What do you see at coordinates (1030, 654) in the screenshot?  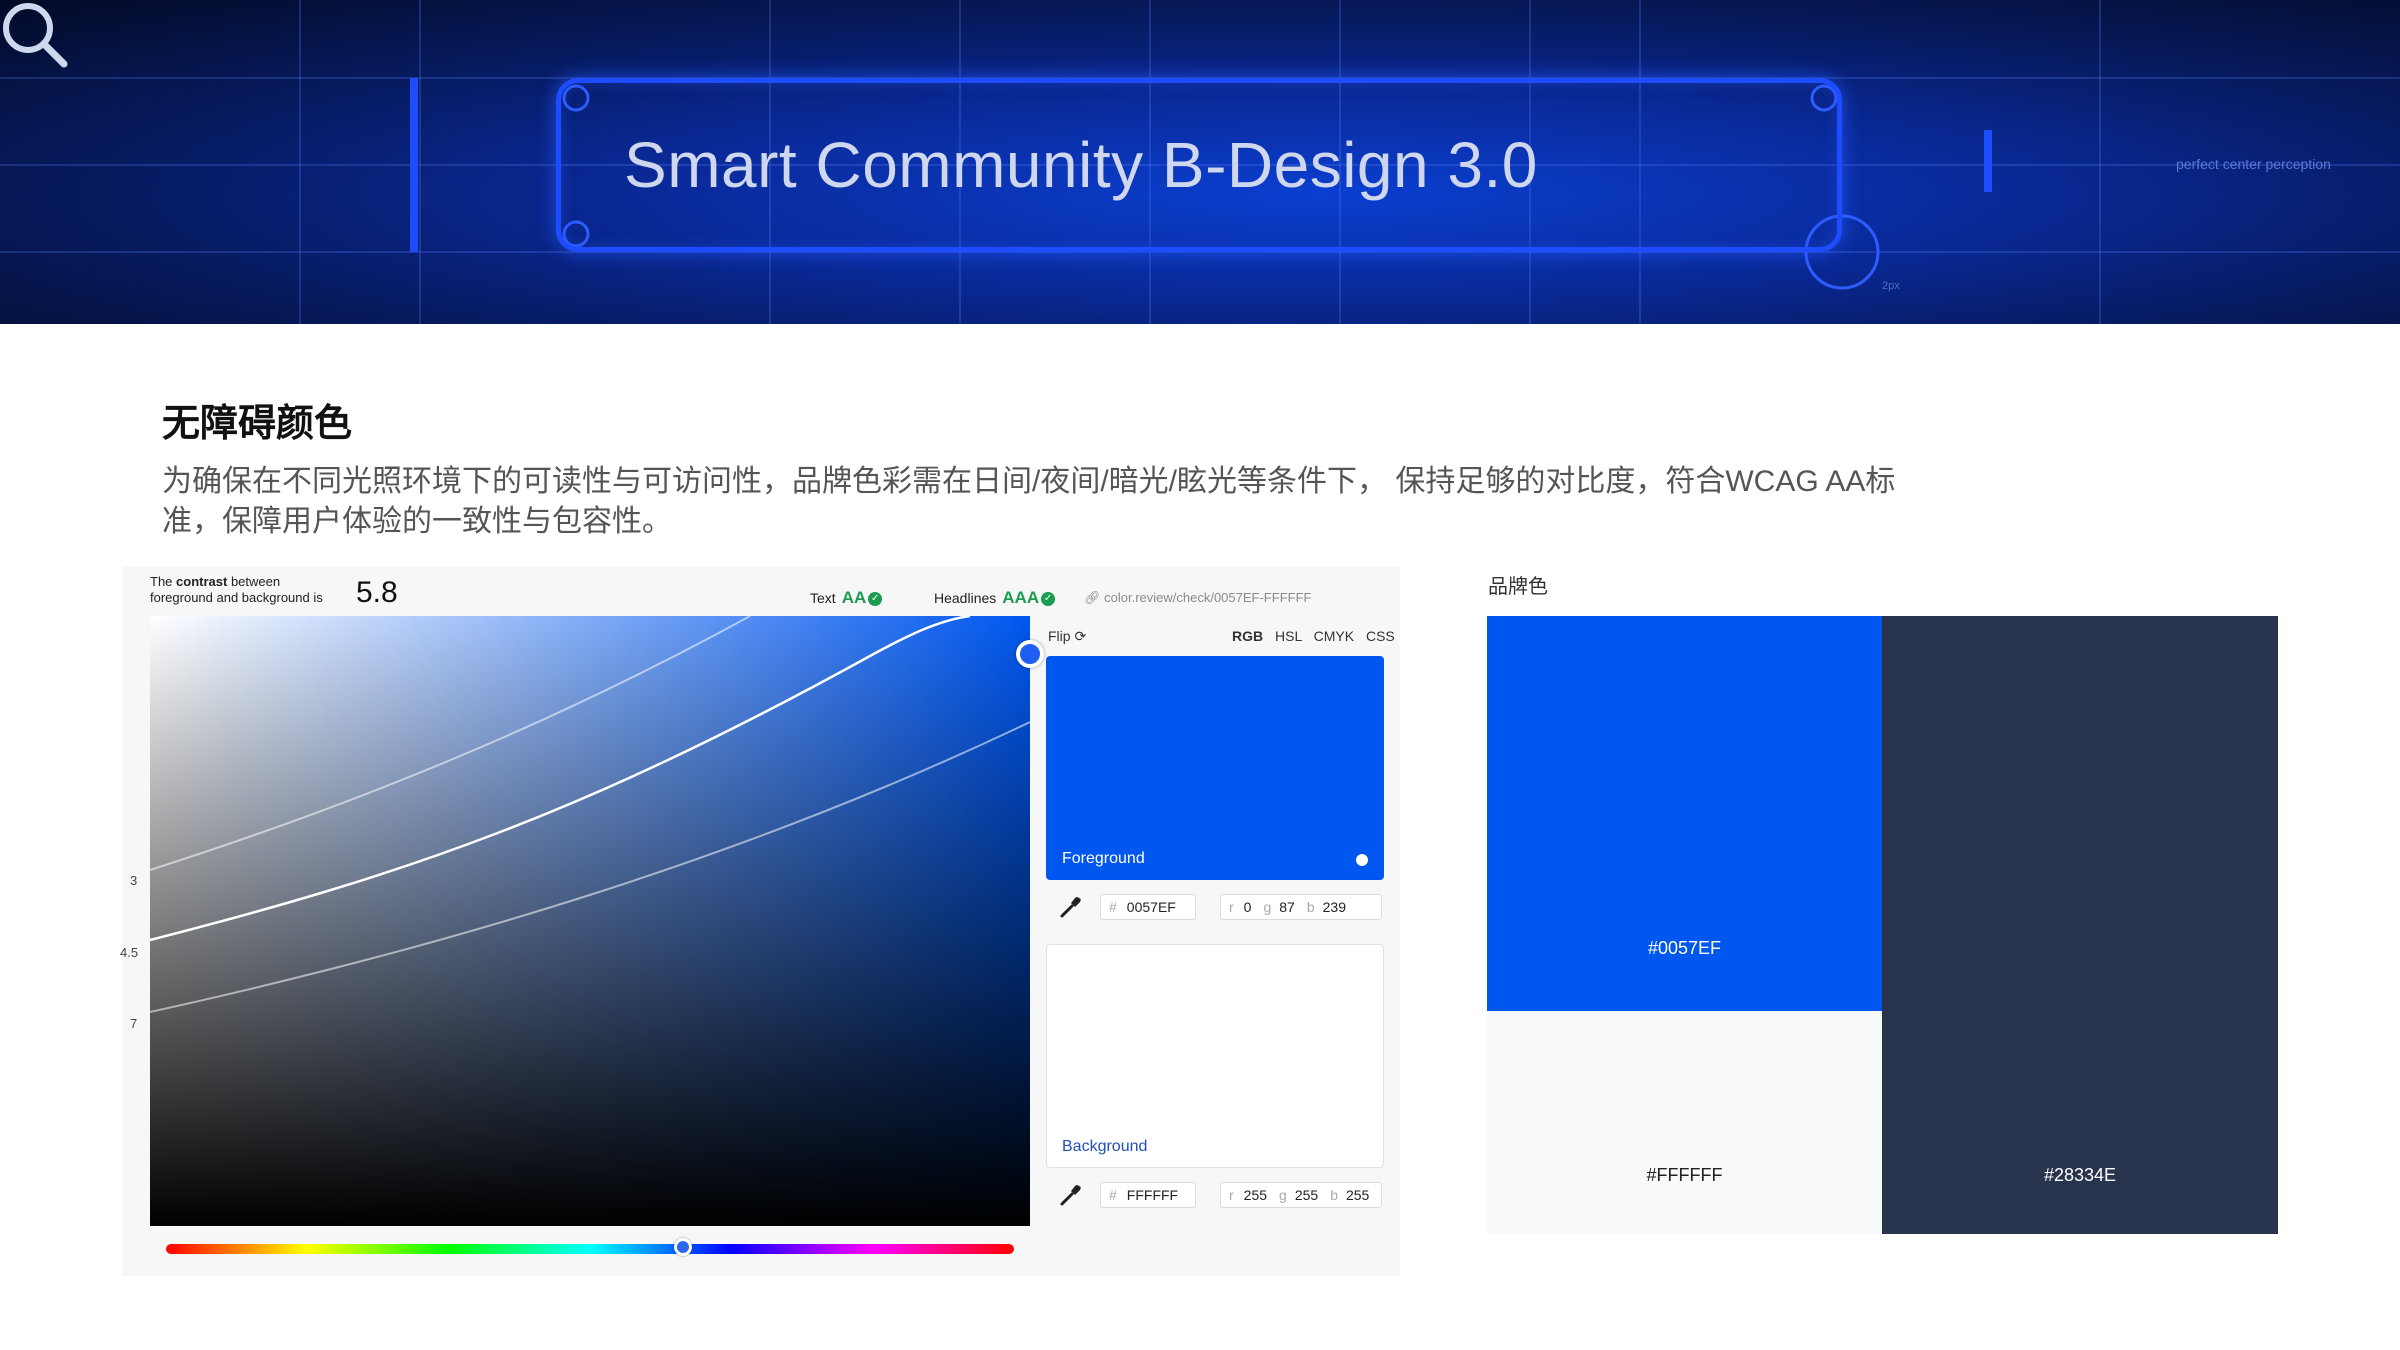 I see `plot-handle` at bounding box center [1030, 654].